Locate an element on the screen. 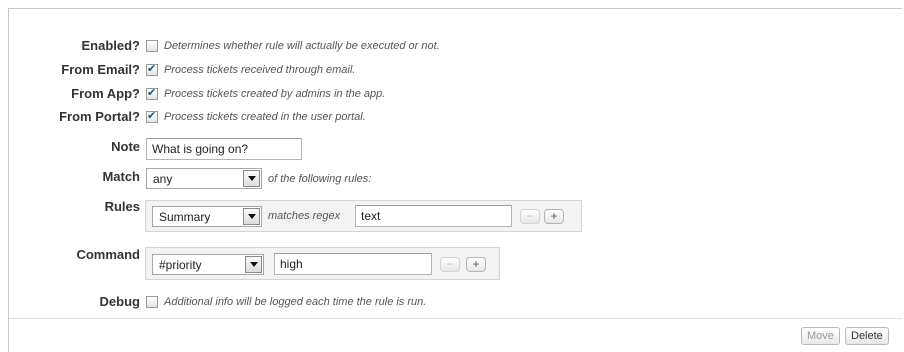  debug-checkbox is located at coordinates (152, 302).